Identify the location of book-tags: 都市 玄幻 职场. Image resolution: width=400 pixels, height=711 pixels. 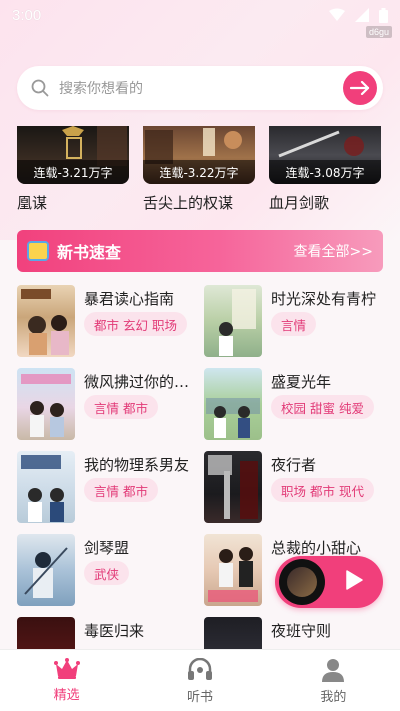
(135, 324).